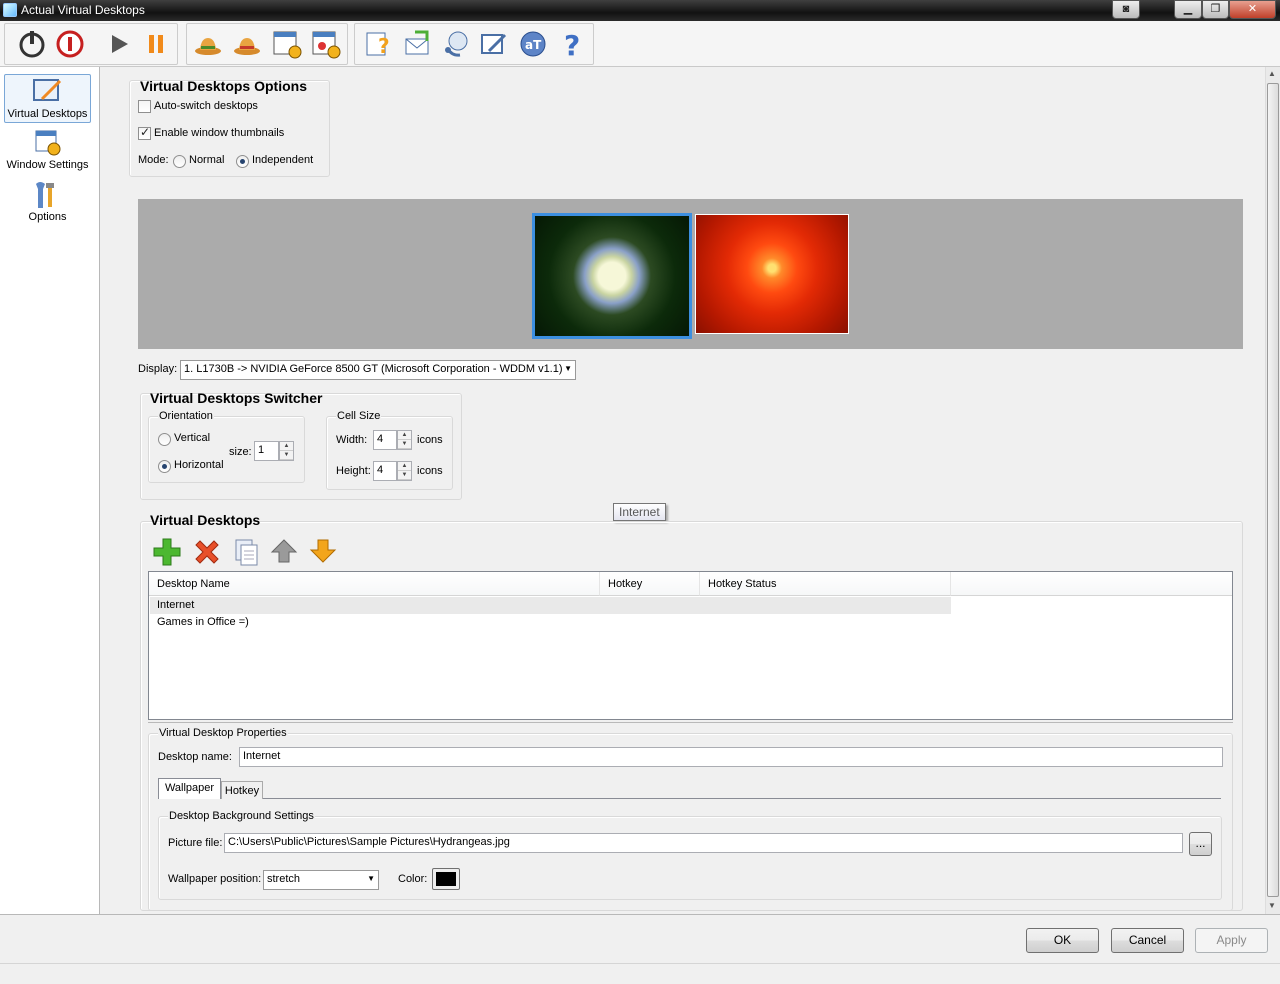 The width and height of the screenshot is (1280, 984). Describe the element at coordinates (1126, 9) in the screenshot. I see `extra-window-button: ◙` at that location.